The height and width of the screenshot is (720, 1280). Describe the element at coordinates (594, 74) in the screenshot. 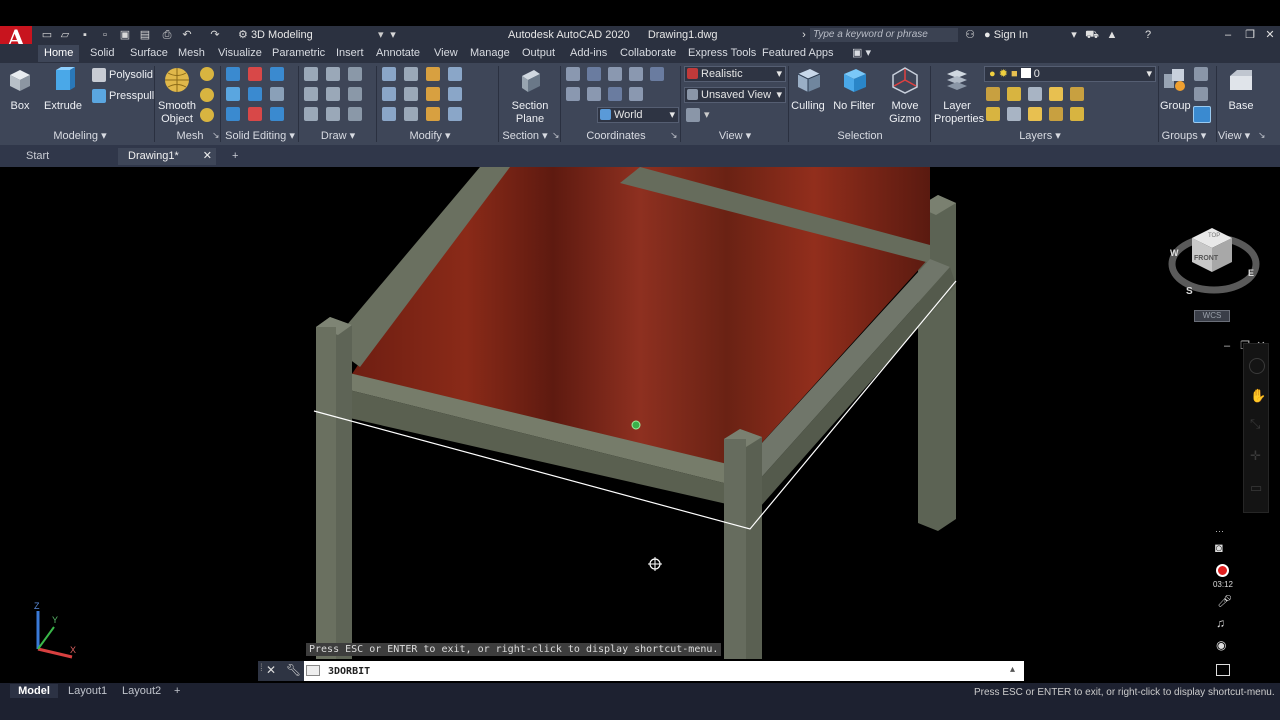

I see `ucs-origin-icon` at that location.